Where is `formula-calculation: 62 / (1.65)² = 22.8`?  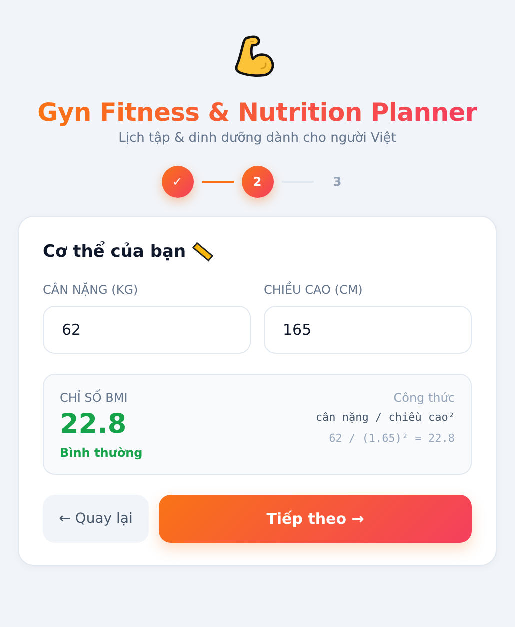 formula-calculation: 62 / (1.65)² = 22.8 is located at coordinates (392, 438).